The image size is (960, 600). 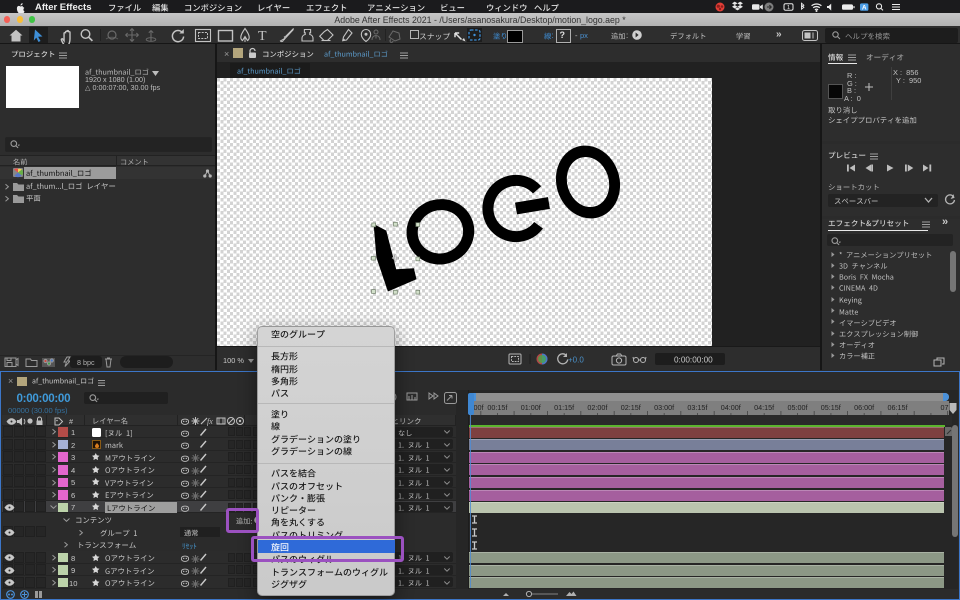 What do you see at coordinates (576, 360) in the screenshot?
I see `svg-text: +0.0` at bounding box center [576, 360].